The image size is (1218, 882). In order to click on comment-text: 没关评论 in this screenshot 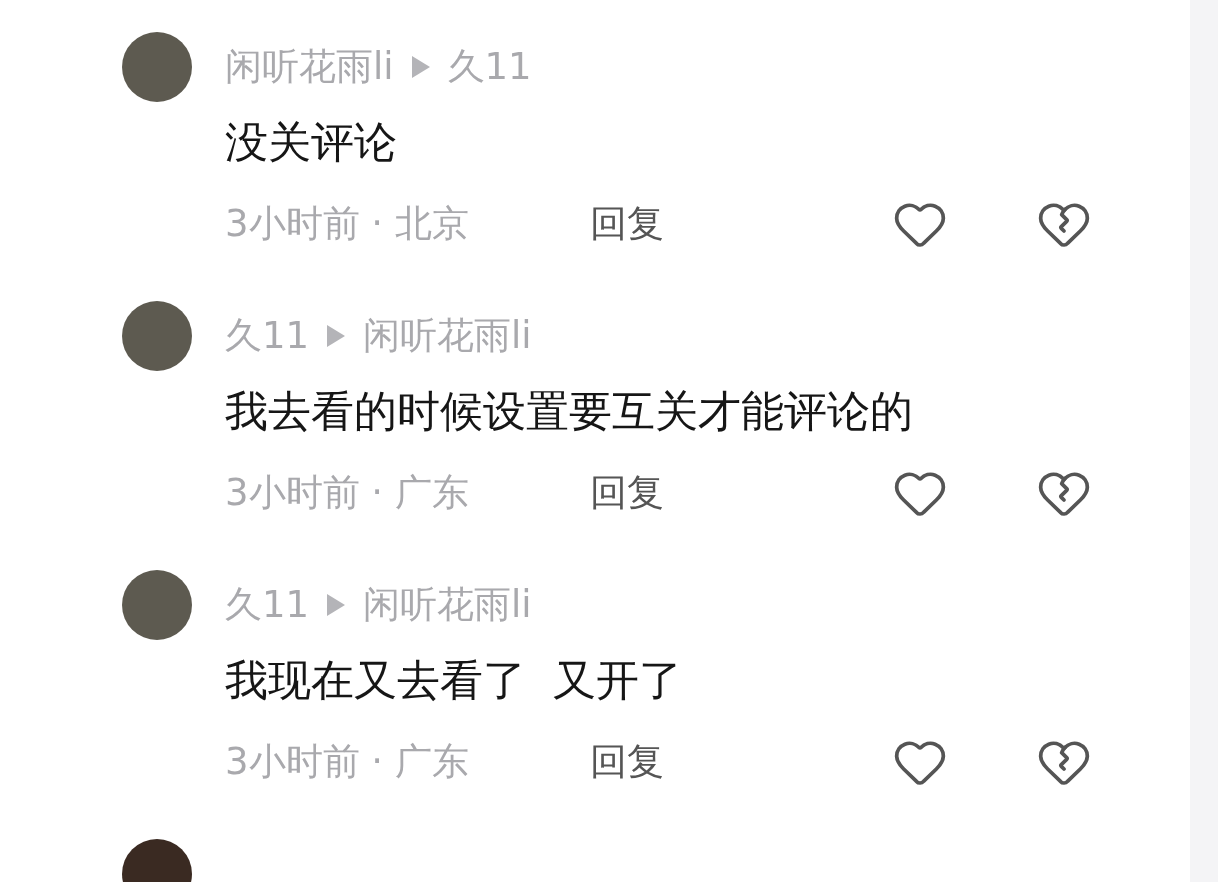, I will do `click(311, 142)`.